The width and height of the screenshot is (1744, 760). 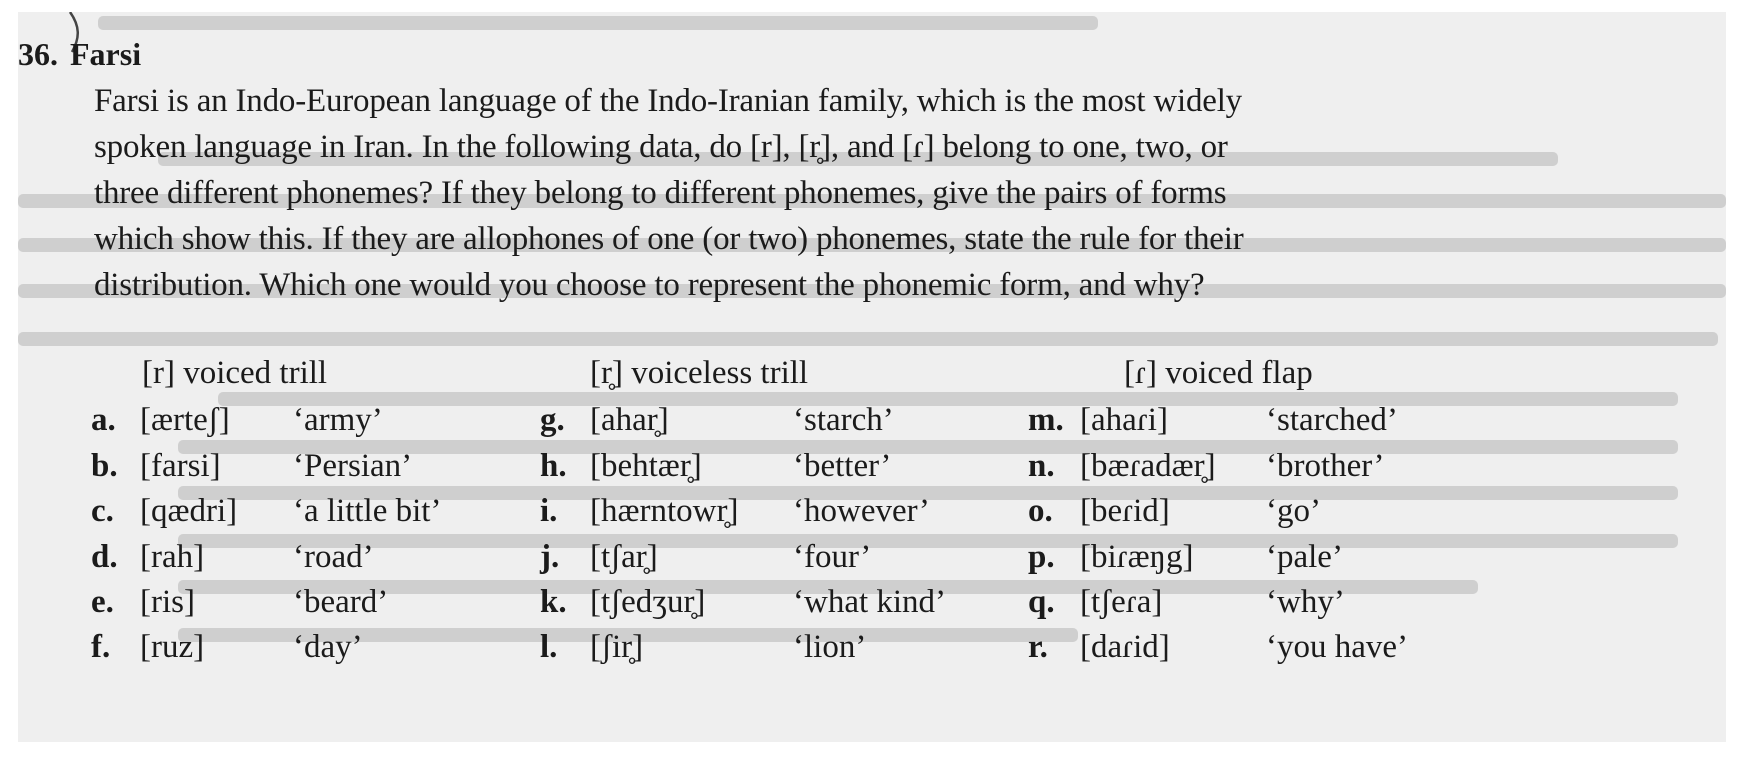 What do you see at coordinates (185, 420) in the screenshot?
I see `item-form: [ærteʃ]` at bounding box center [185, 420].